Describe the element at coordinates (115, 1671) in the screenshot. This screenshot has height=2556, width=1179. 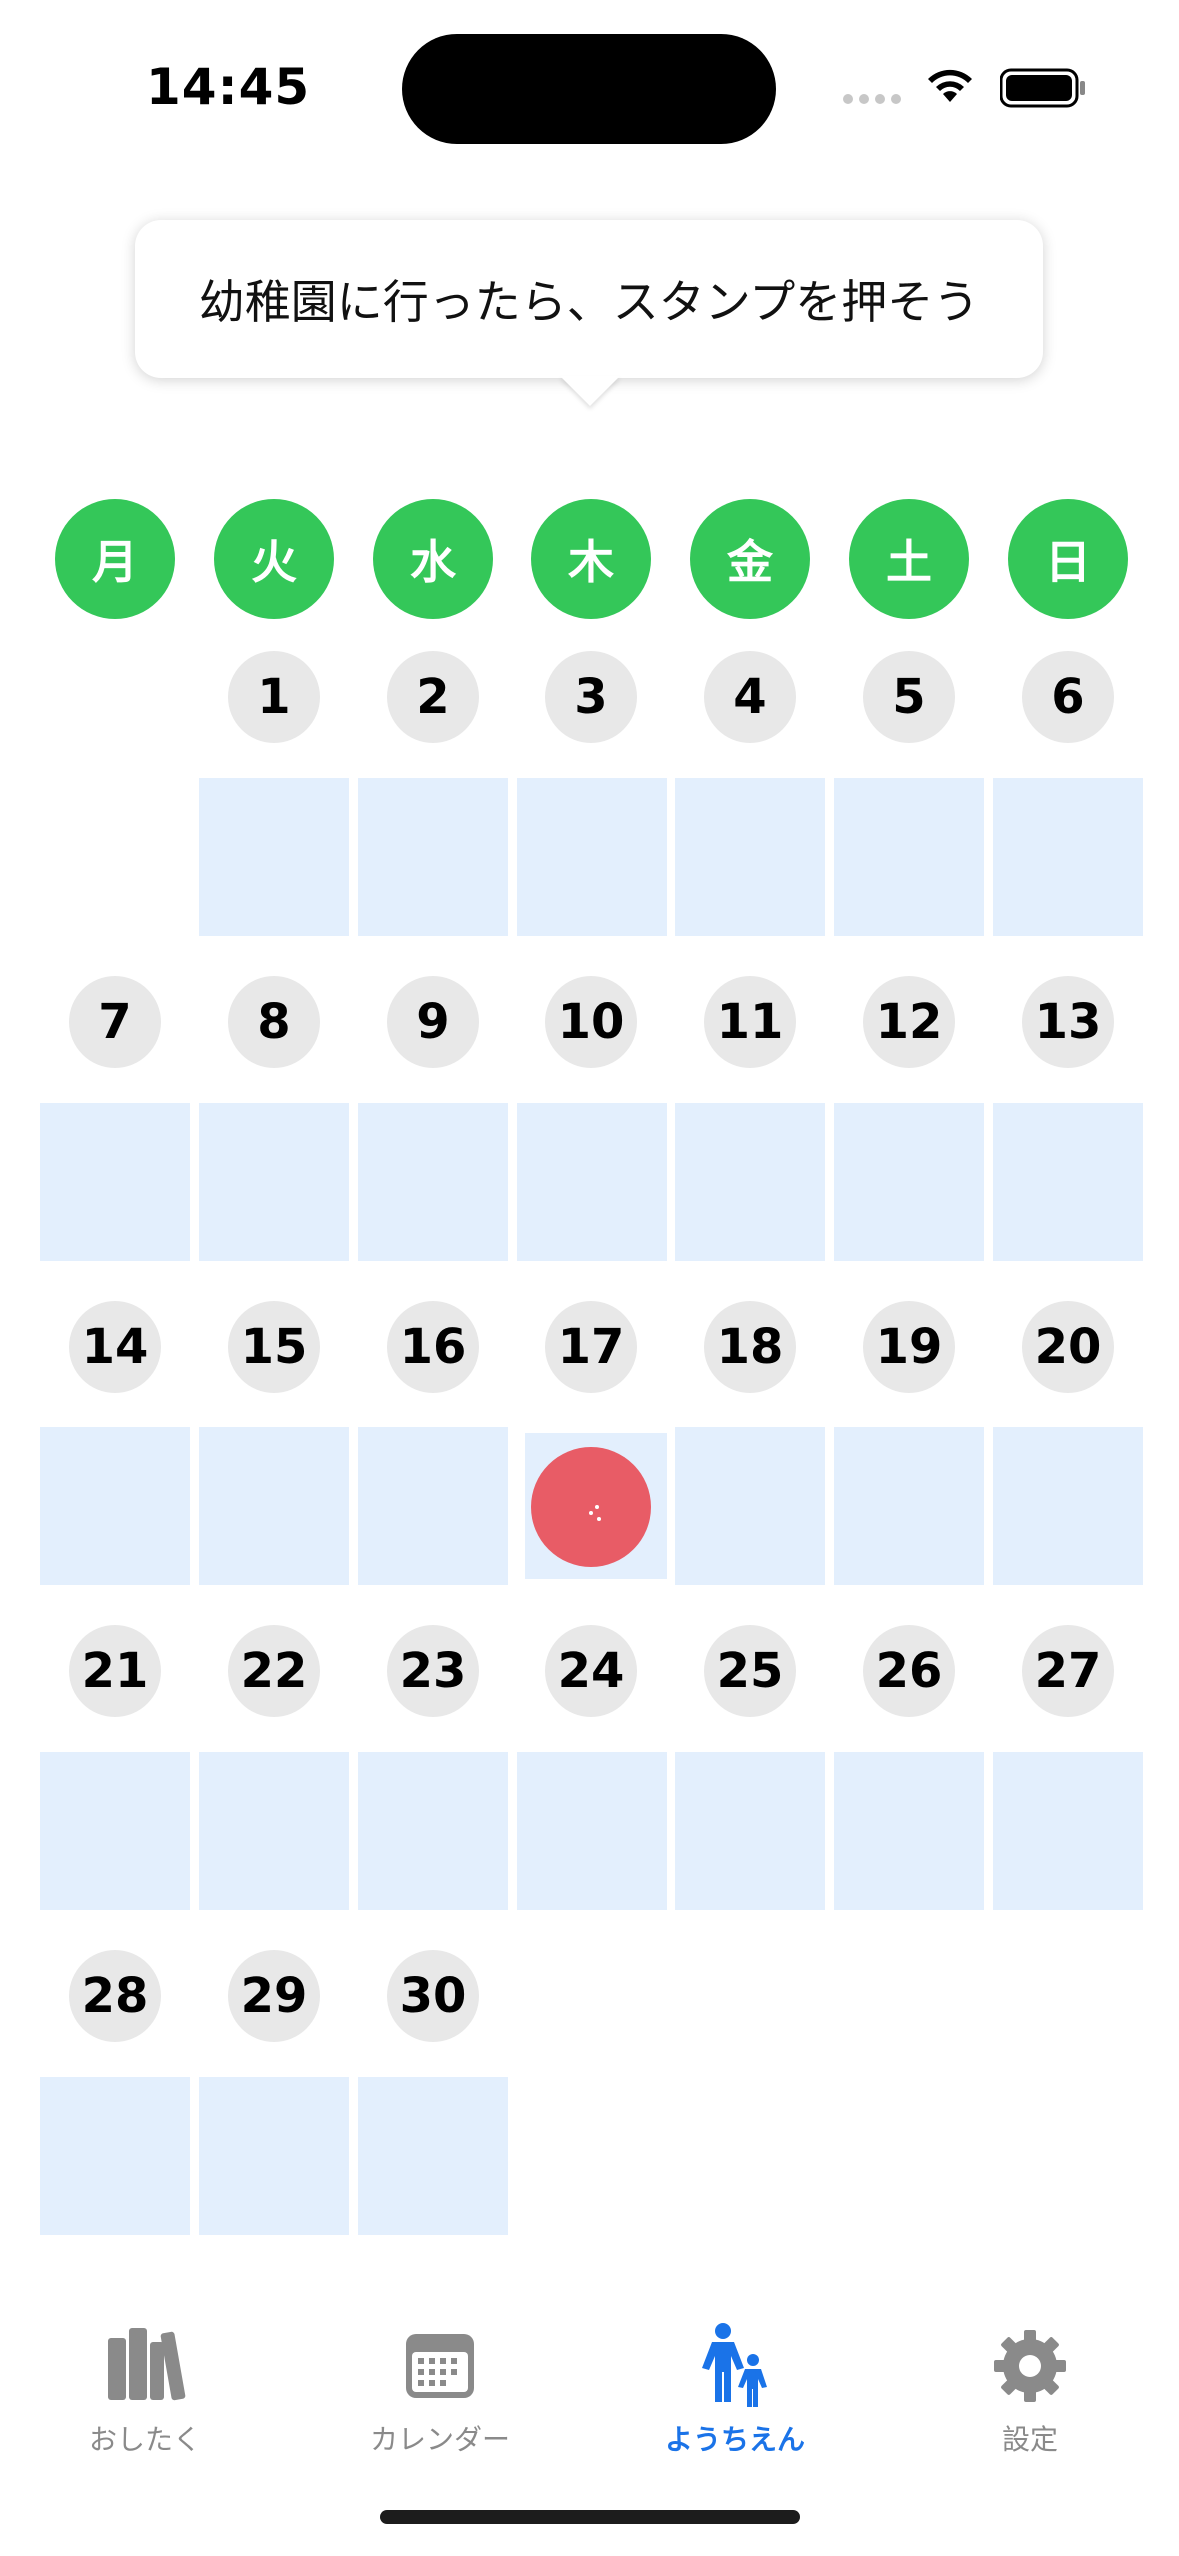
I see `day-number: 21` at that location.